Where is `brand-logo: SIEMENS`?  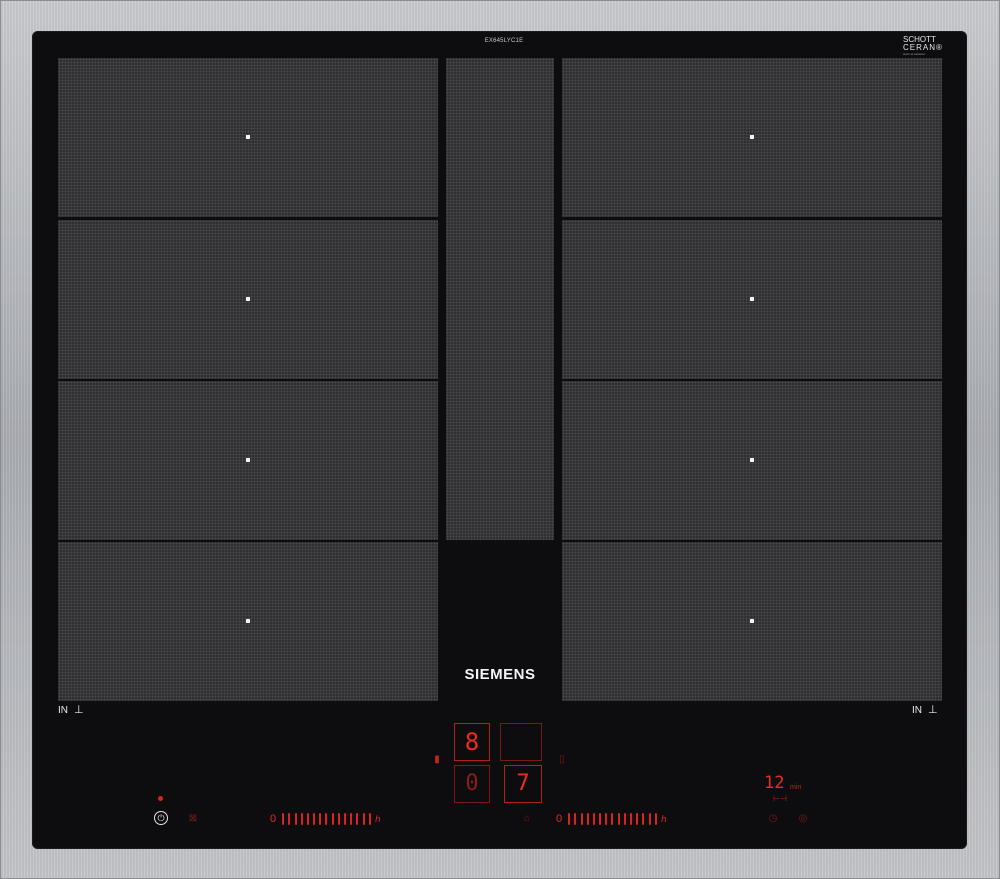
brand-logo: SIEMENS is located at coordinates (500, 674).